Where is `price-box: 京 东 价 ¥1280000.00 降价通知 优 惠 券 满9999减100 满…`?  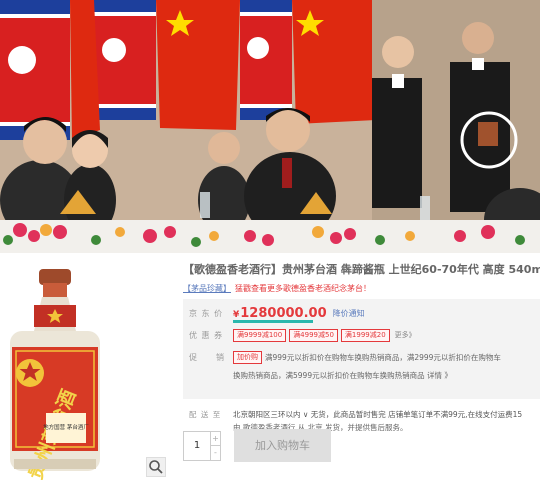
price-box: 京 东 价 ¥1280000.00 降价通知 优 惠 券 满9999减100 满… is located at coordinates (361, 349).